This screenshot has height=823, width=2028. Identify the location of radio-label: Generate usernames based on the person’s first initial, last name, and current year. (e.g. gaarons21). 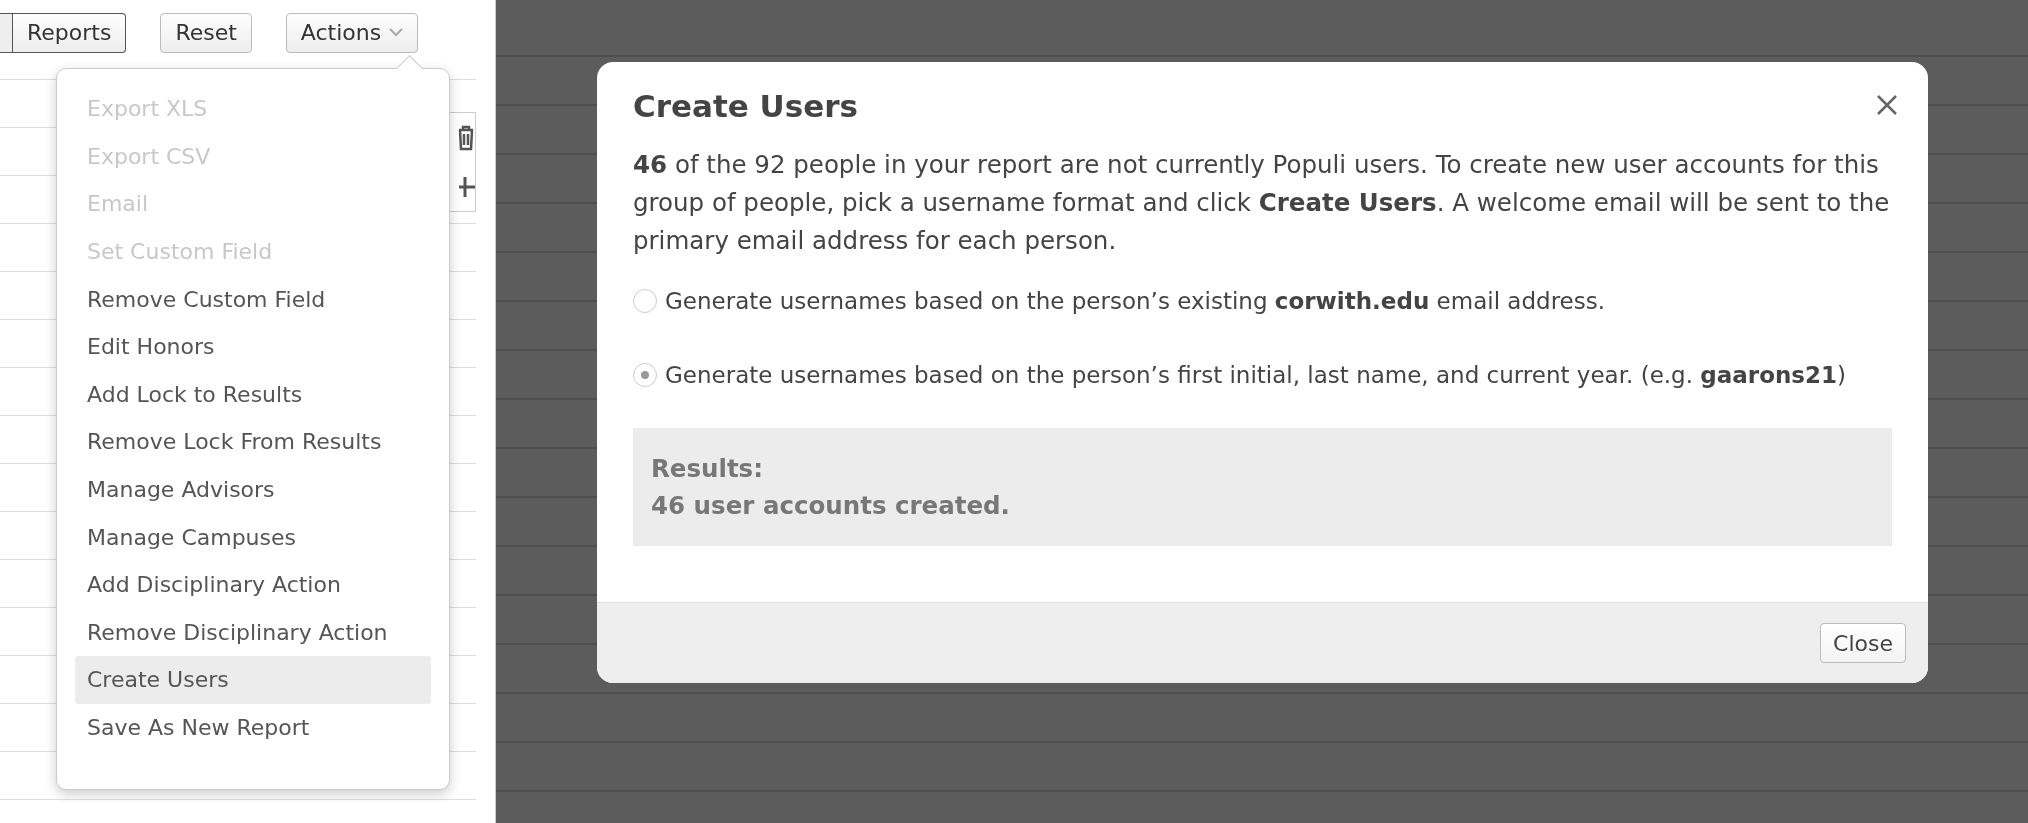
(1256, 375).